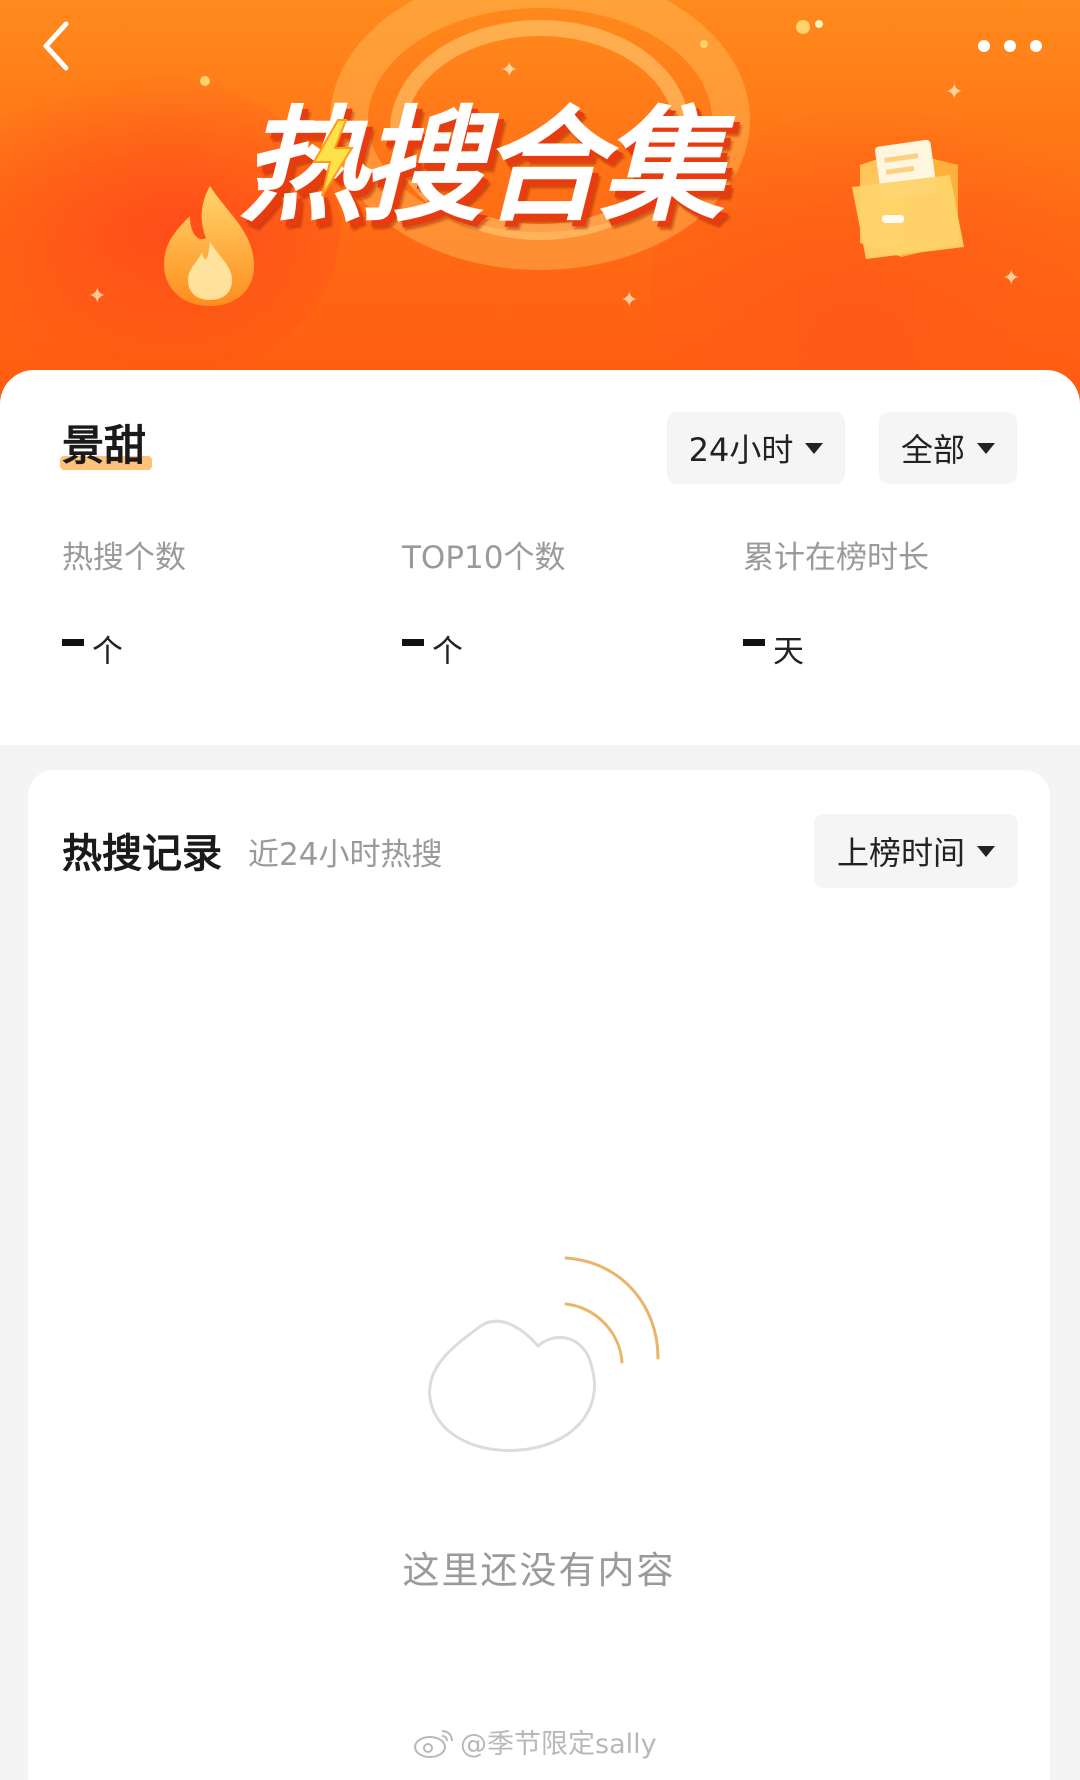  I want to click on more-dots-icon, so click(1010, 46).